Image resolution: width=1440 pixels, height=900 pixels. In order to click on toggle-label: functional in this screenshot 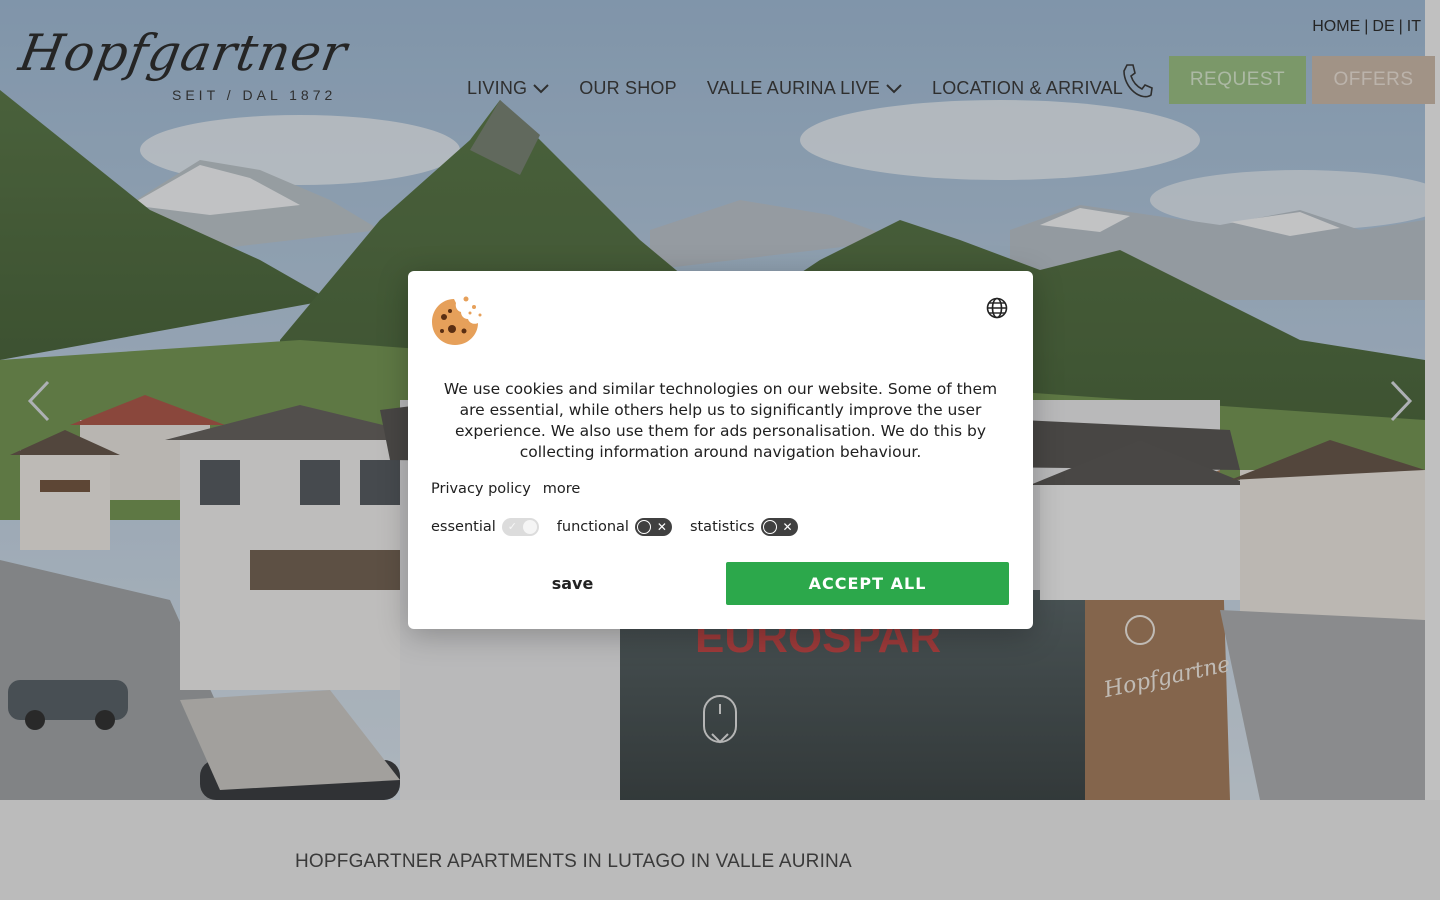, I will do `click(592, 527)`.